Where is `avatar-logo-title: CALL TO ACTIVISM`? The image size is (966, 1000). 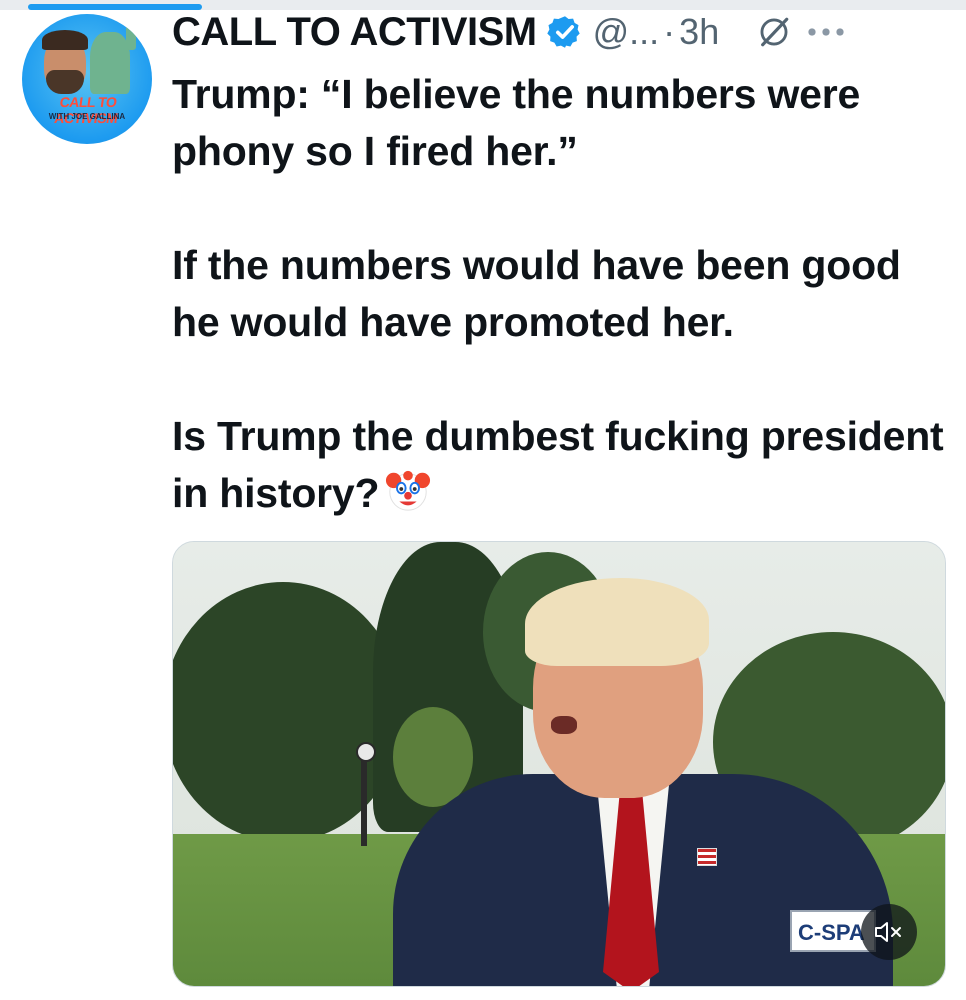
avatar-logo-title: CALL TO ACTIVISM is located at coordinates (86, 110).